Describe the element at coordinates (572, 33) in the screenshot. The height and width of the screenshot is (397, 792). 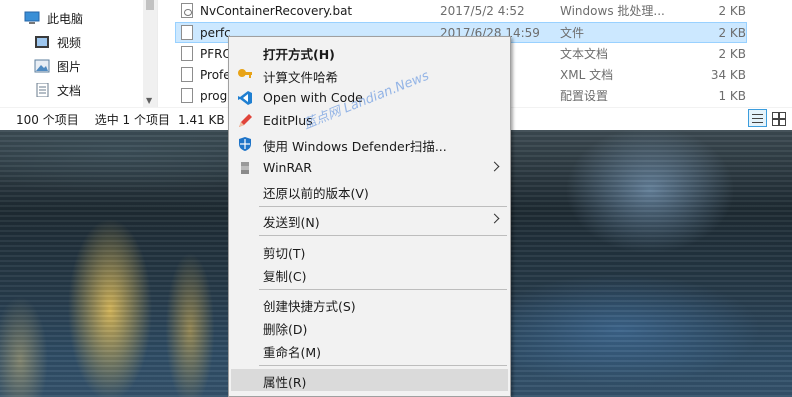
I see `file-type: 文件` at that location.